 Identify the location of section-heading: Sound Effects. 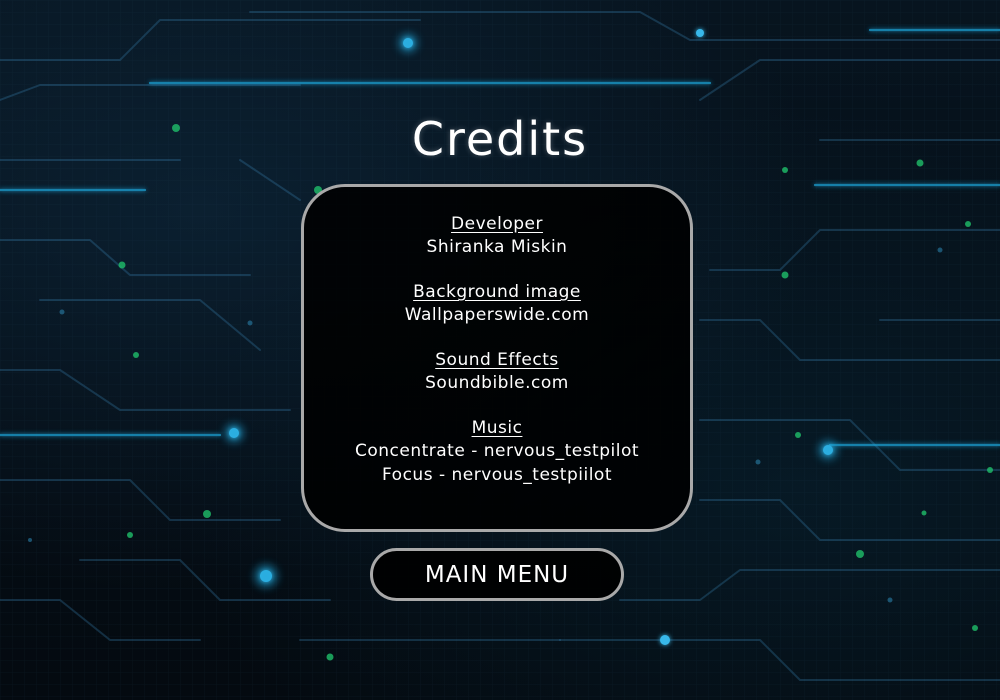
(497, 360).